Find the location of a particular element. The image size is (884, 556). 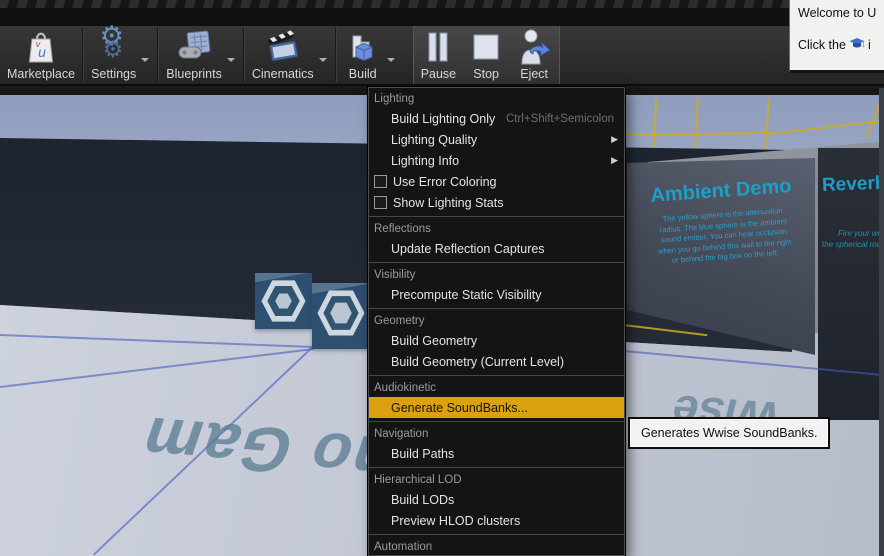

tooltip: Generates Wwise SoundBanks. is located at coordinates (729, 433).